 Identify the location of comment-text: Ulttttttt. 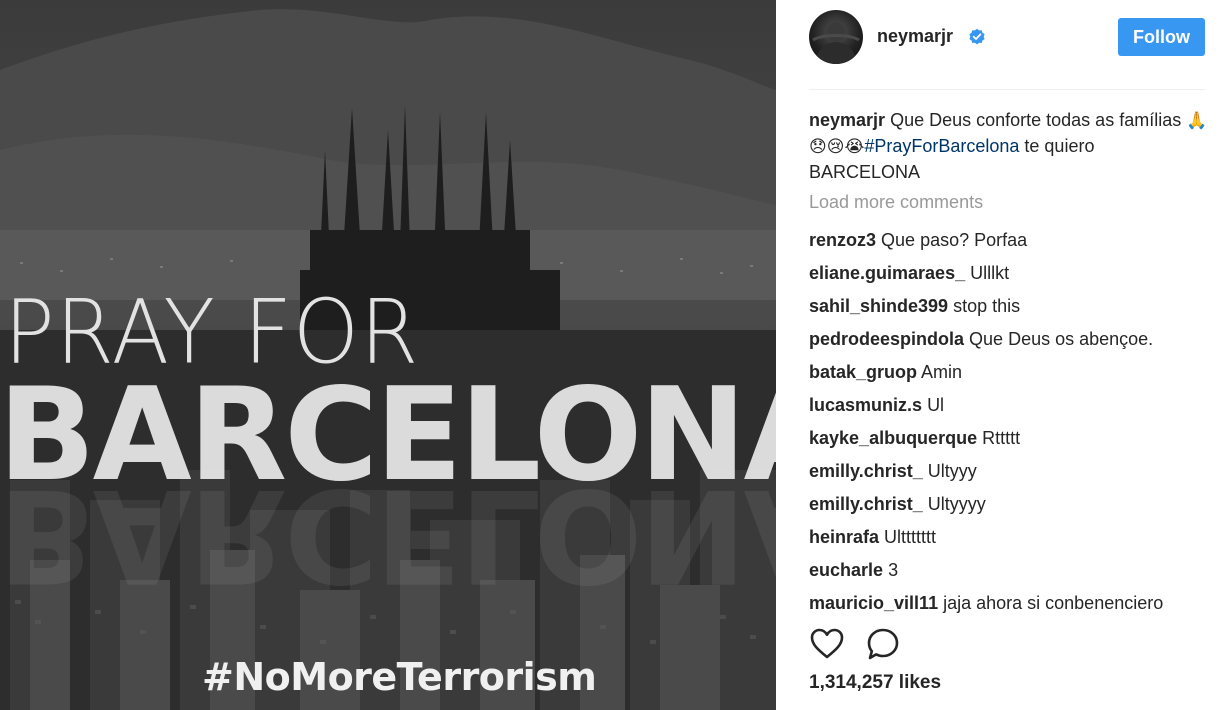
(910, 537).